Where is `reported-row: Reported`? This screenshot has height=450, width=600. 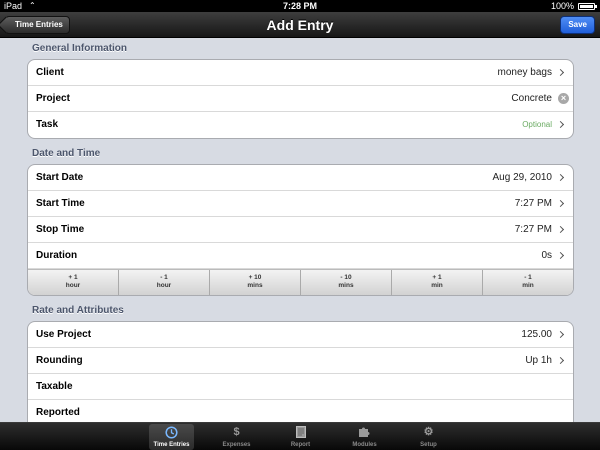
reported-row: Reported is located at coordinates (300, 411).